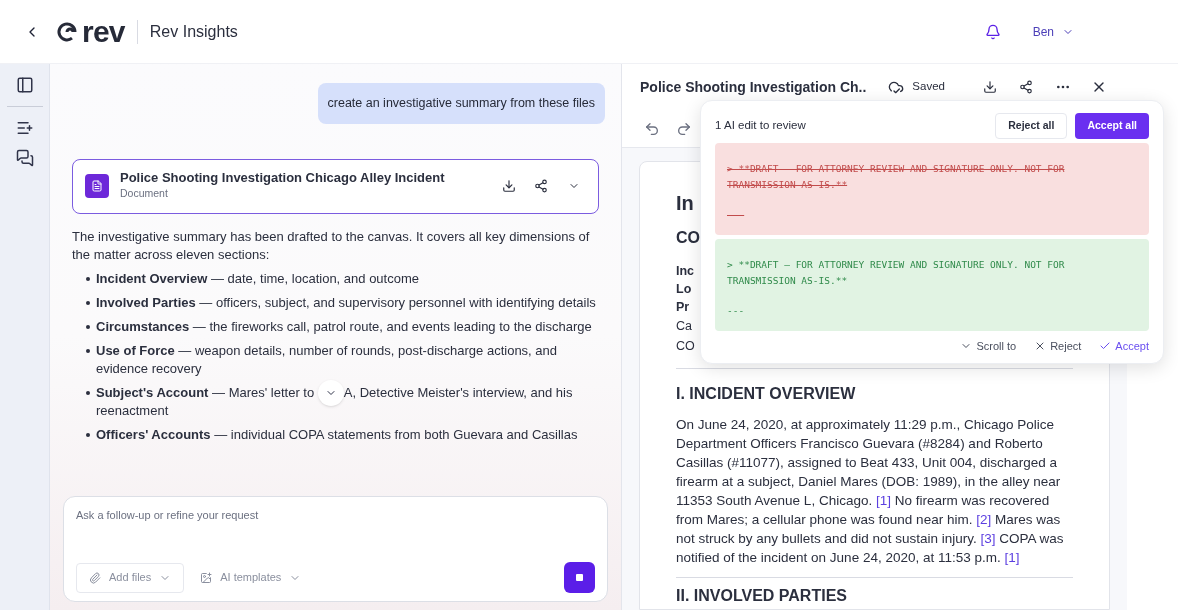 Image resolution: width=1178 pixels, height=610 pixels. Describe the element at coordinates (206, 577) in the screenshot. I see `template-icon` at that location.